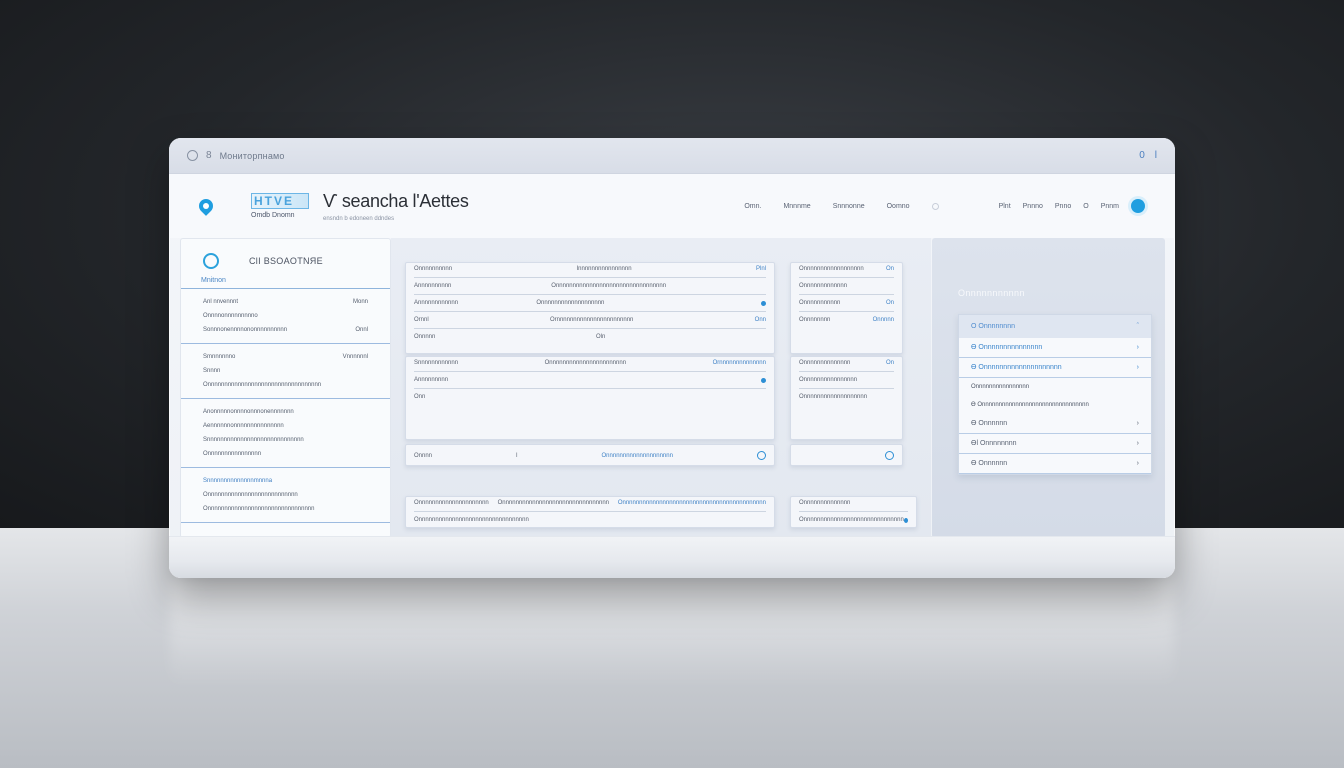 This screenshot has width=1344, height=768. What do you see at coordinates (1142, 155) in the screenshot?
I see `window-control-minimize-icon: 0` at bounding box center [1142, 155].